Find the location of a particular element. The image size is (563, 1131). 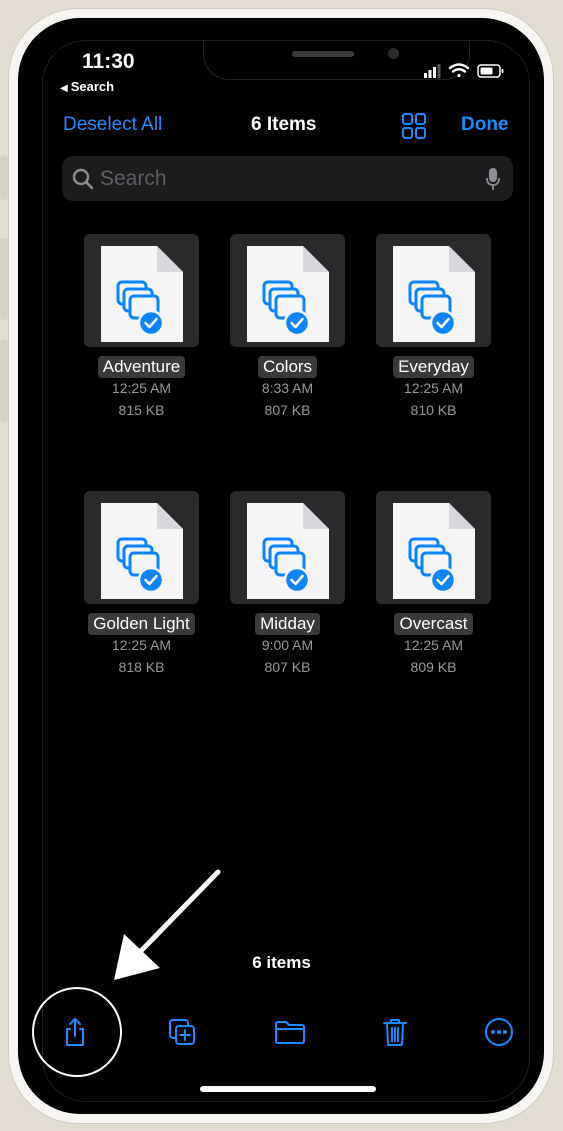

file-name: Golden Light is located at coordinates (141, 624).